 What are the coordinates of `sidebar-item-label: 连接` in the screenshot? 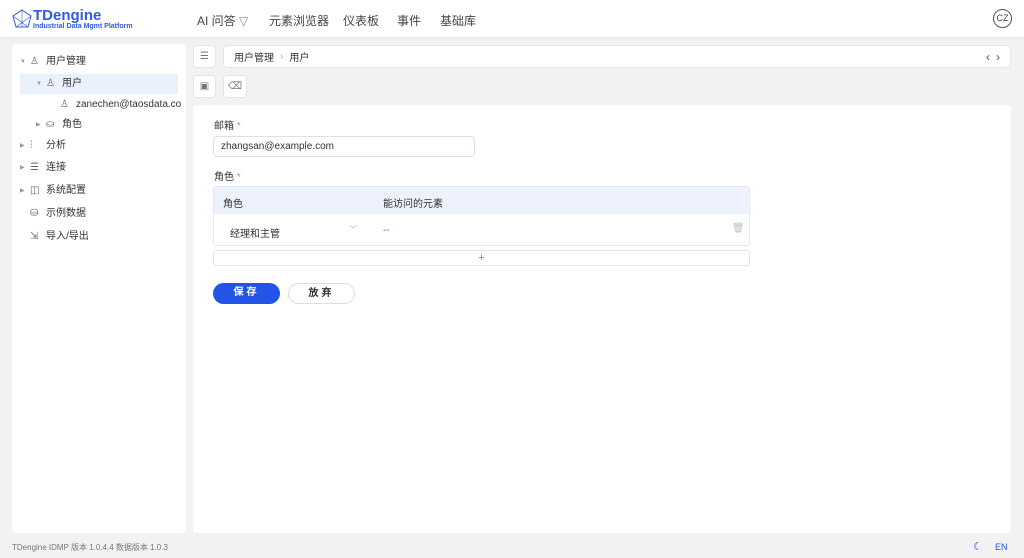 It's located at (56, 167).